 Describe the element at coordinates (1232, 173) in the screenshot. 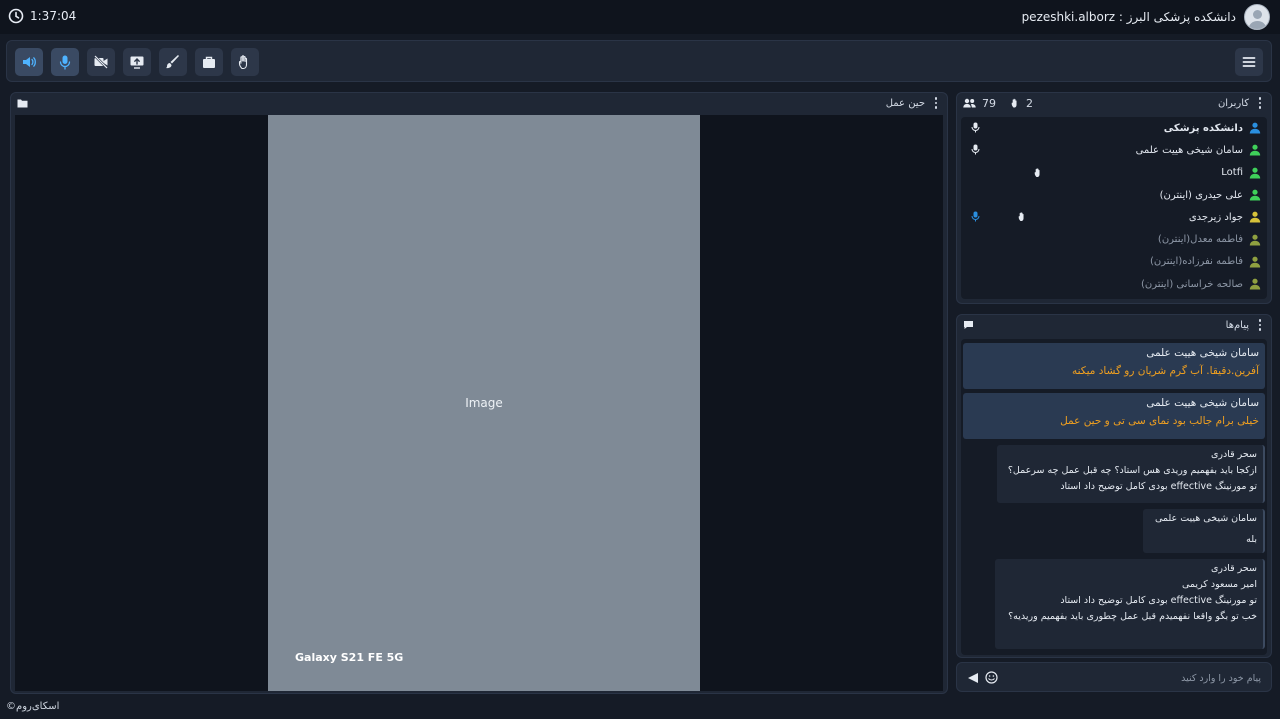

I see `user-name: Lotfi` at that location.